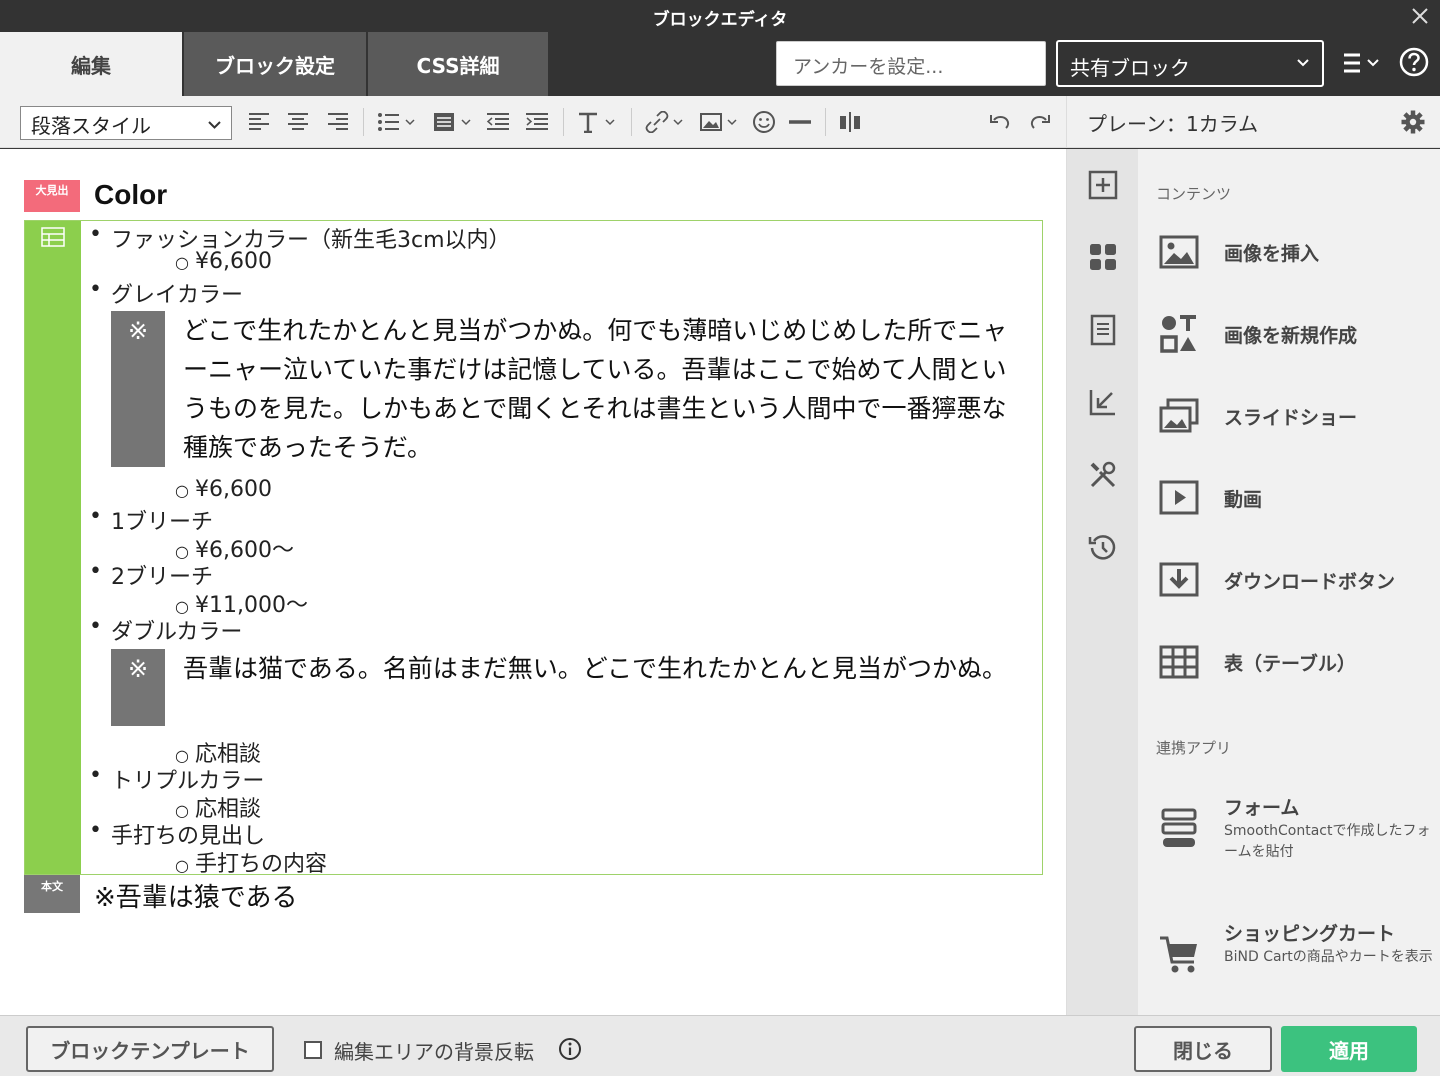  What do you see at coordinates (130, 195) in the screenshot?
I see `heading-text: Color` at bounding box center [130, 195].